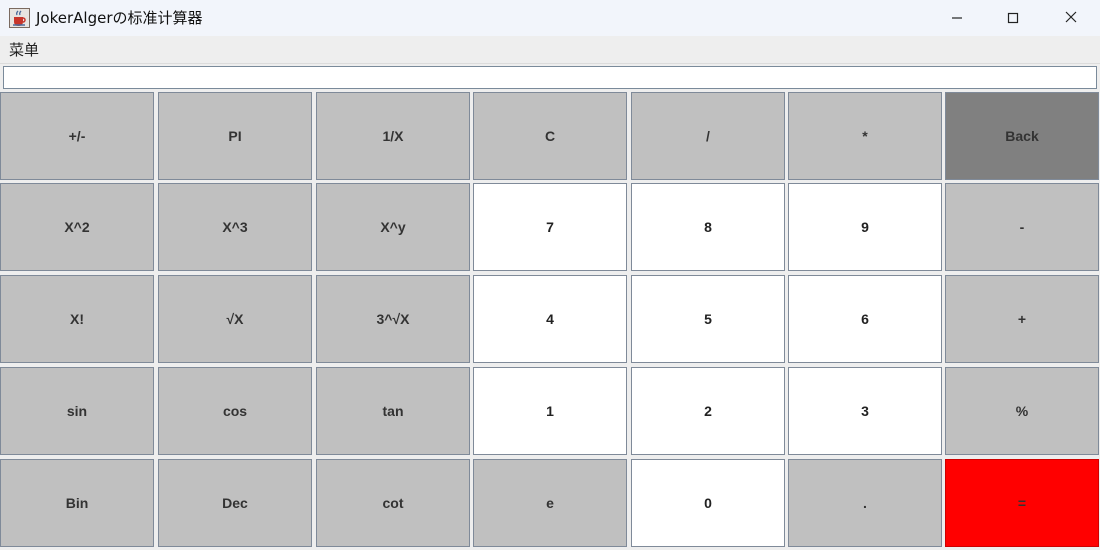 The height and width of the screenshot is (550, 1100). I want to click on result-display, so click(550, 77).